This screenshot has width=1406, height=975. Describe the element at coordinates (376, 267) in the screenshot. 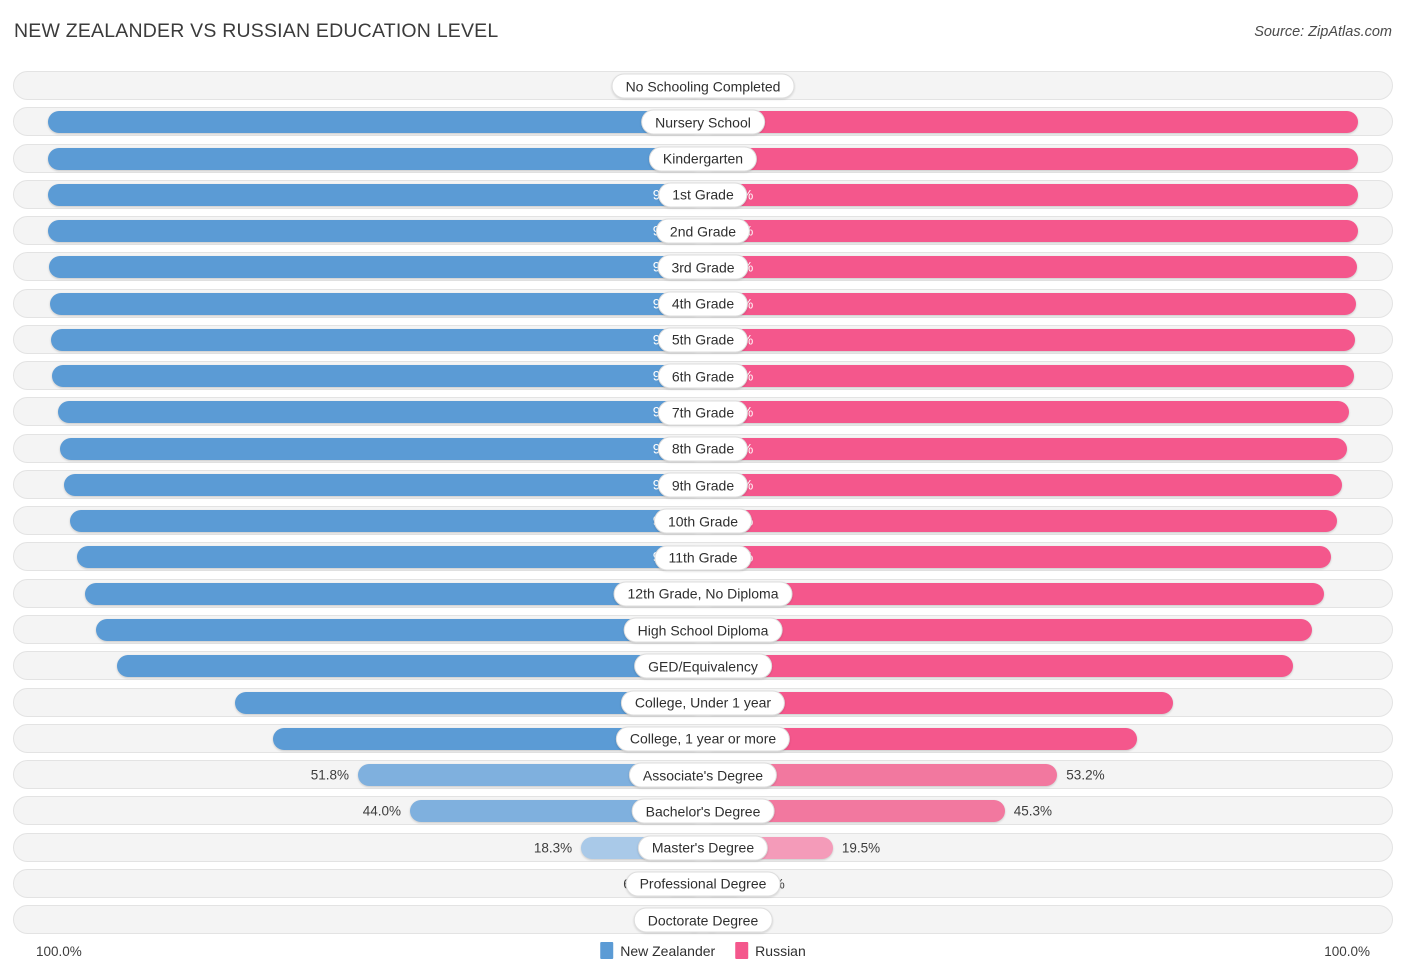

I see `bar-new-zealander: 98.2%` at that location.